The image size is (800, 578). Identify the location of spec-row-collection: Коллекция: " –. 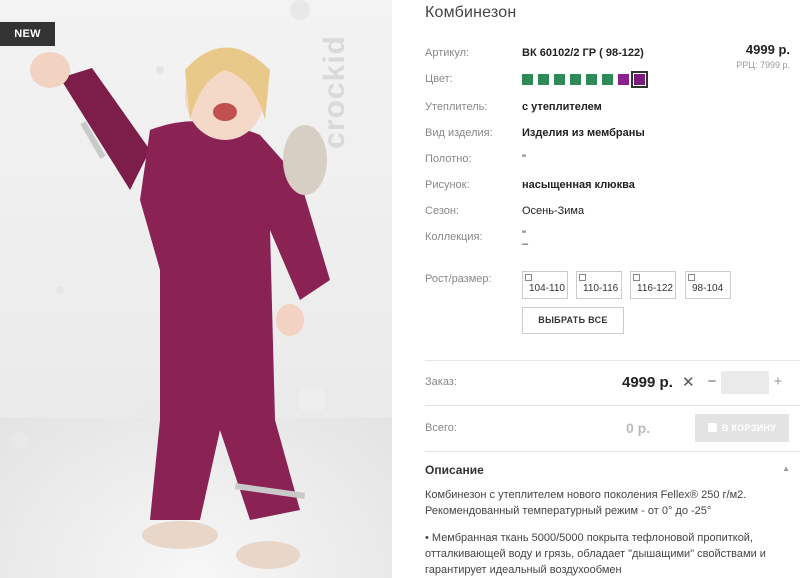
(612, 243).